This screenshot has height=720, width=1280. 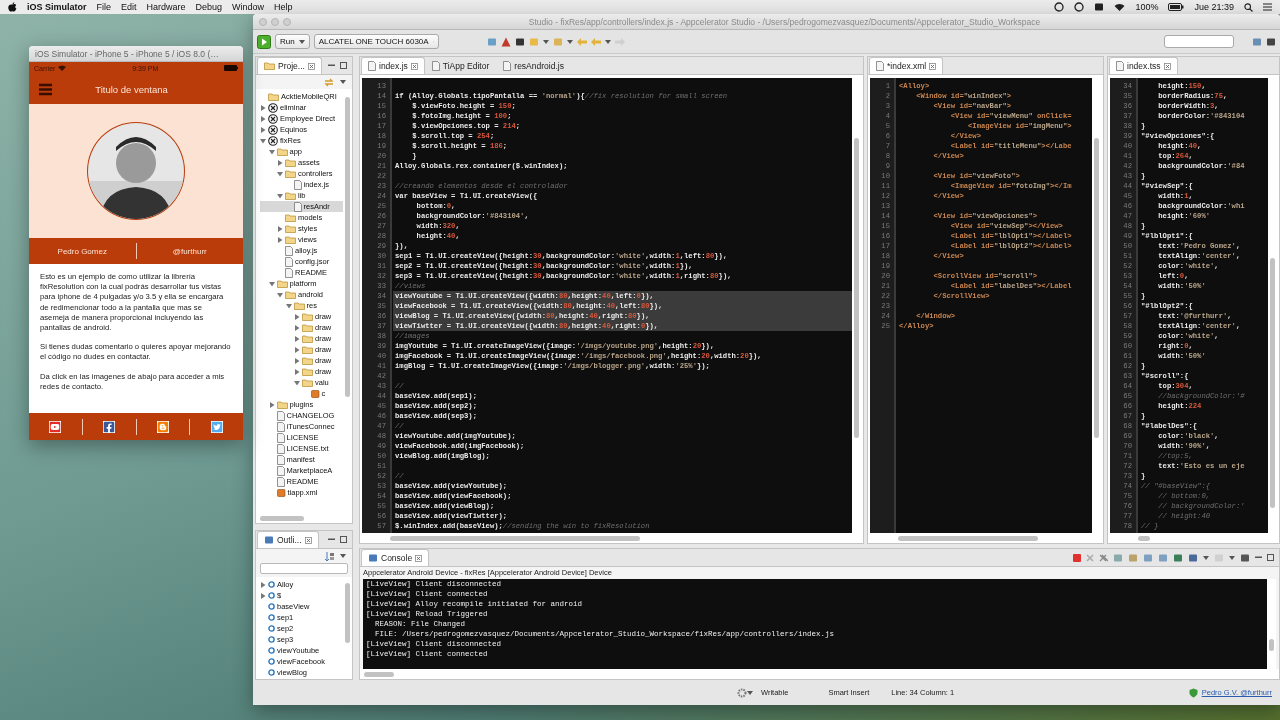 I want to click on blogger-icon, so click(x=162, y=426).